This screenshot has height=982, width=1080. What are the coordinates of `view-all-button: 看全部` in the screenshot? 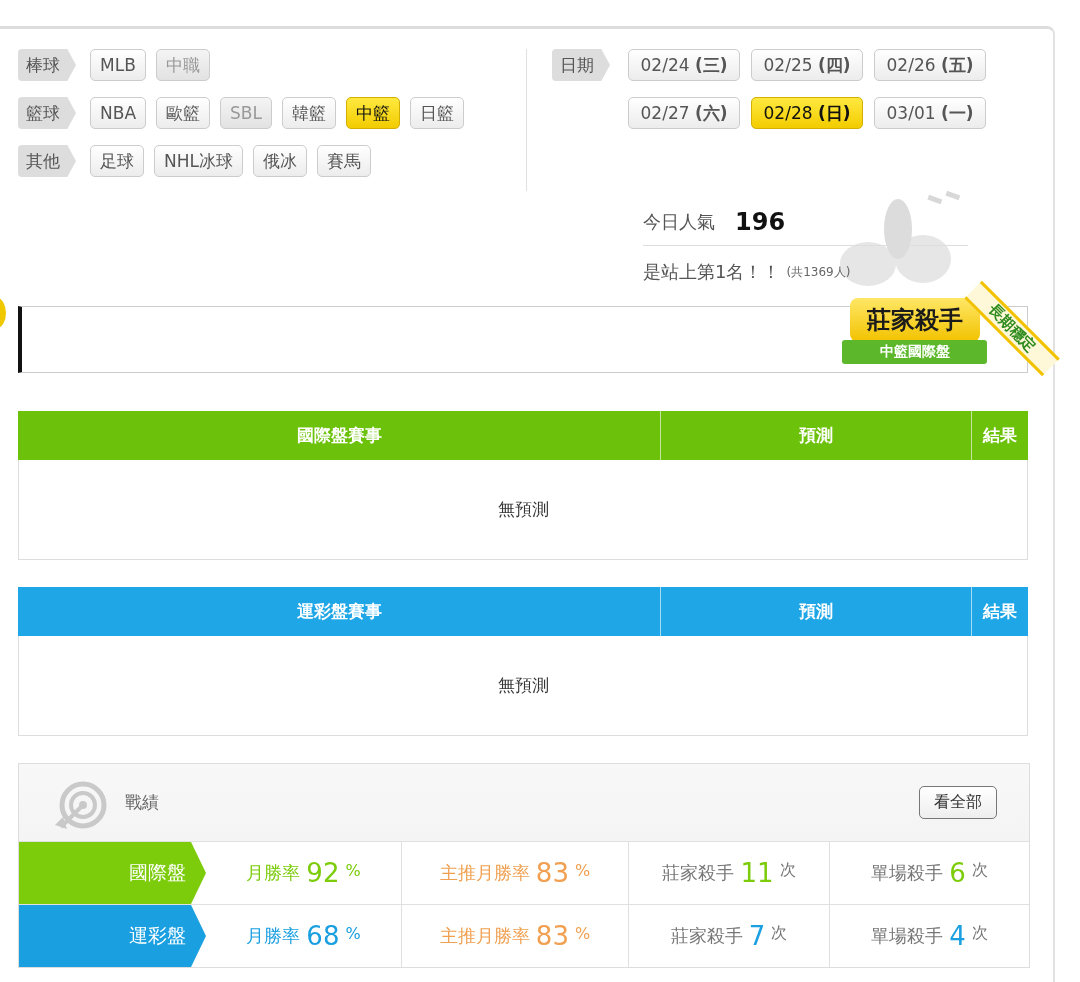 It's located at (958, 802).